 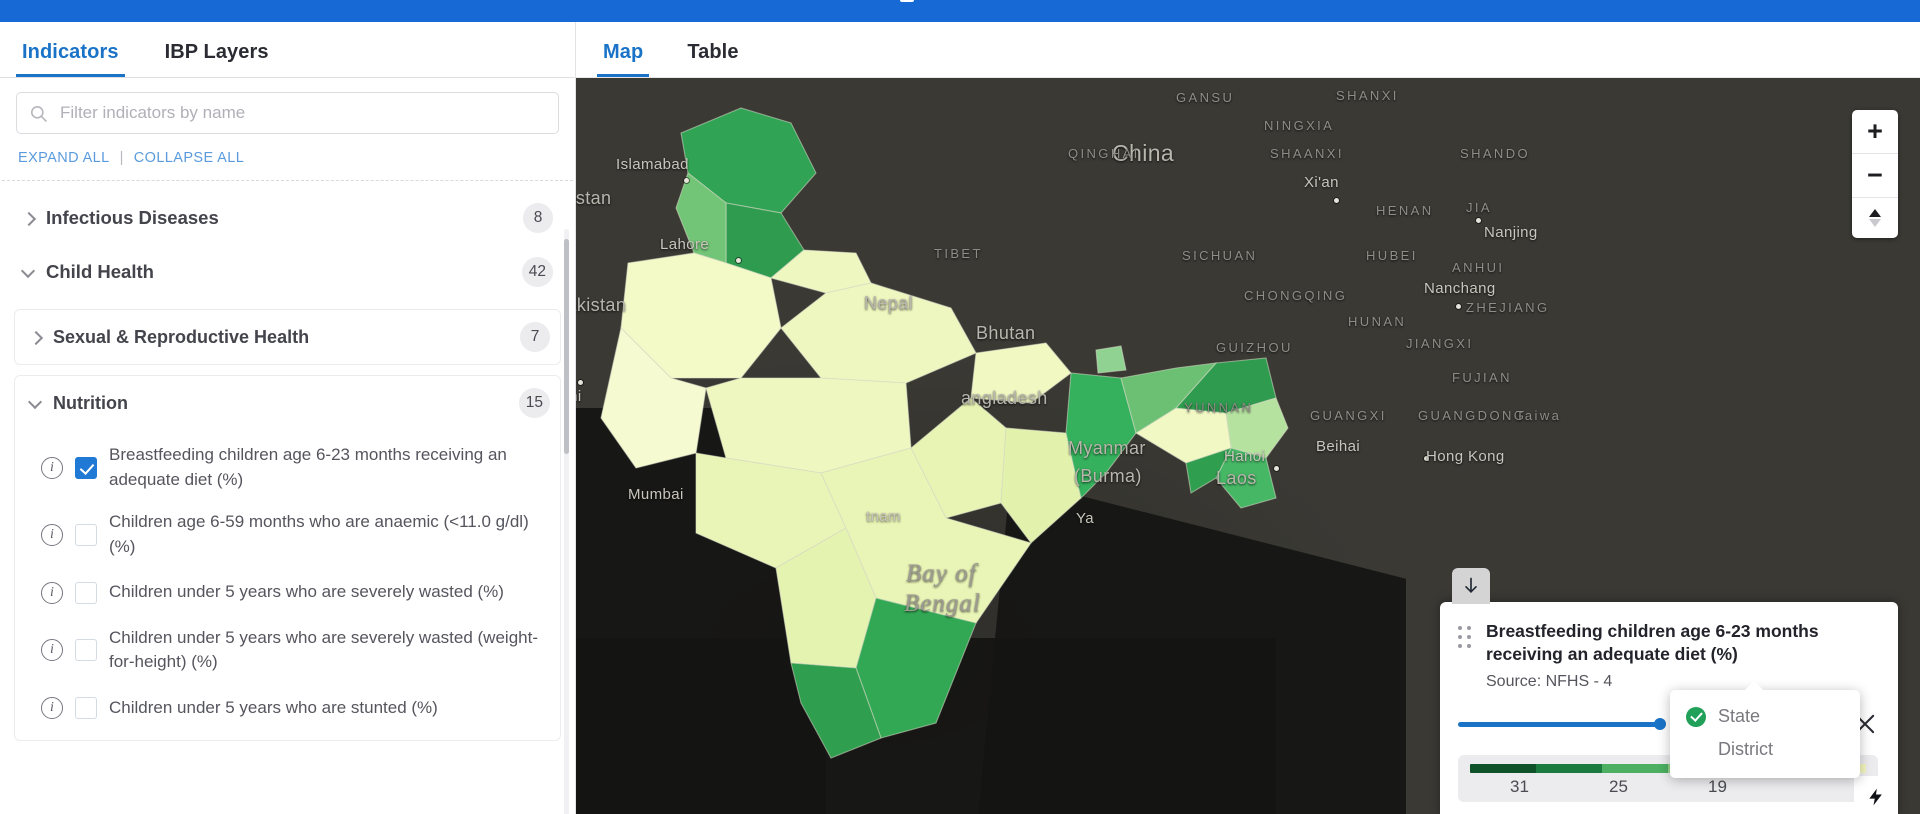 I want to click on city-dot-beihai, so click(x=1426, y=458).